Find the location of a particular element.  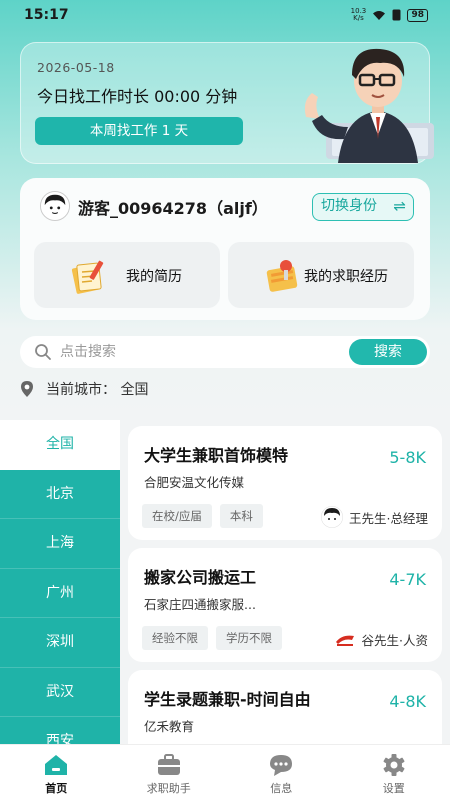

nav-home-label: 首页 is located at coordinates (56, 788).